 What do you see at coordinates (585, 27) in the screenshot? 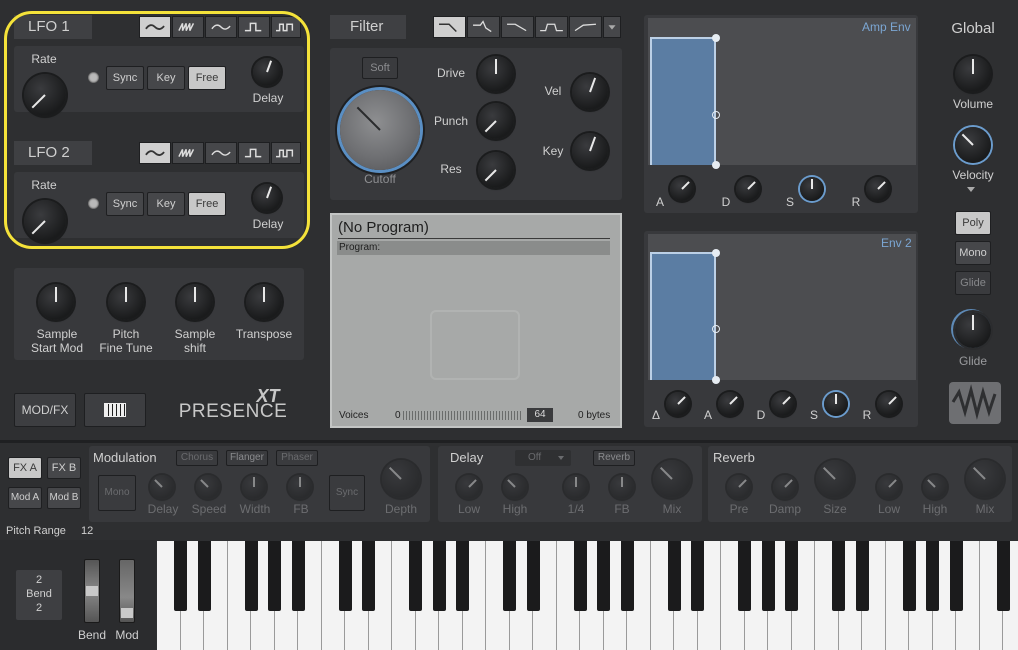
I see `filter-type-highpass` at bounding box center [585, 27].